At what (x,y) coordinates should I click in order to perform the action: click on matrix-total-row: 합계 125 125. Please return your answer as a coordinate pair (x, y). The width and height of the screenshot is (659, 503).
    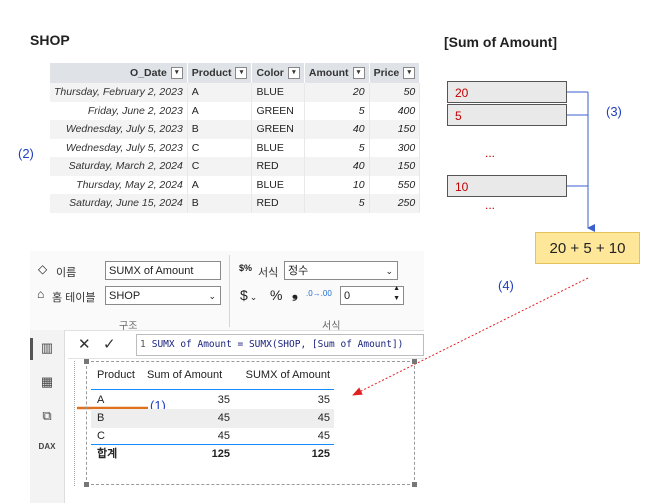
    Looking at the image, I should click on (212, 454).